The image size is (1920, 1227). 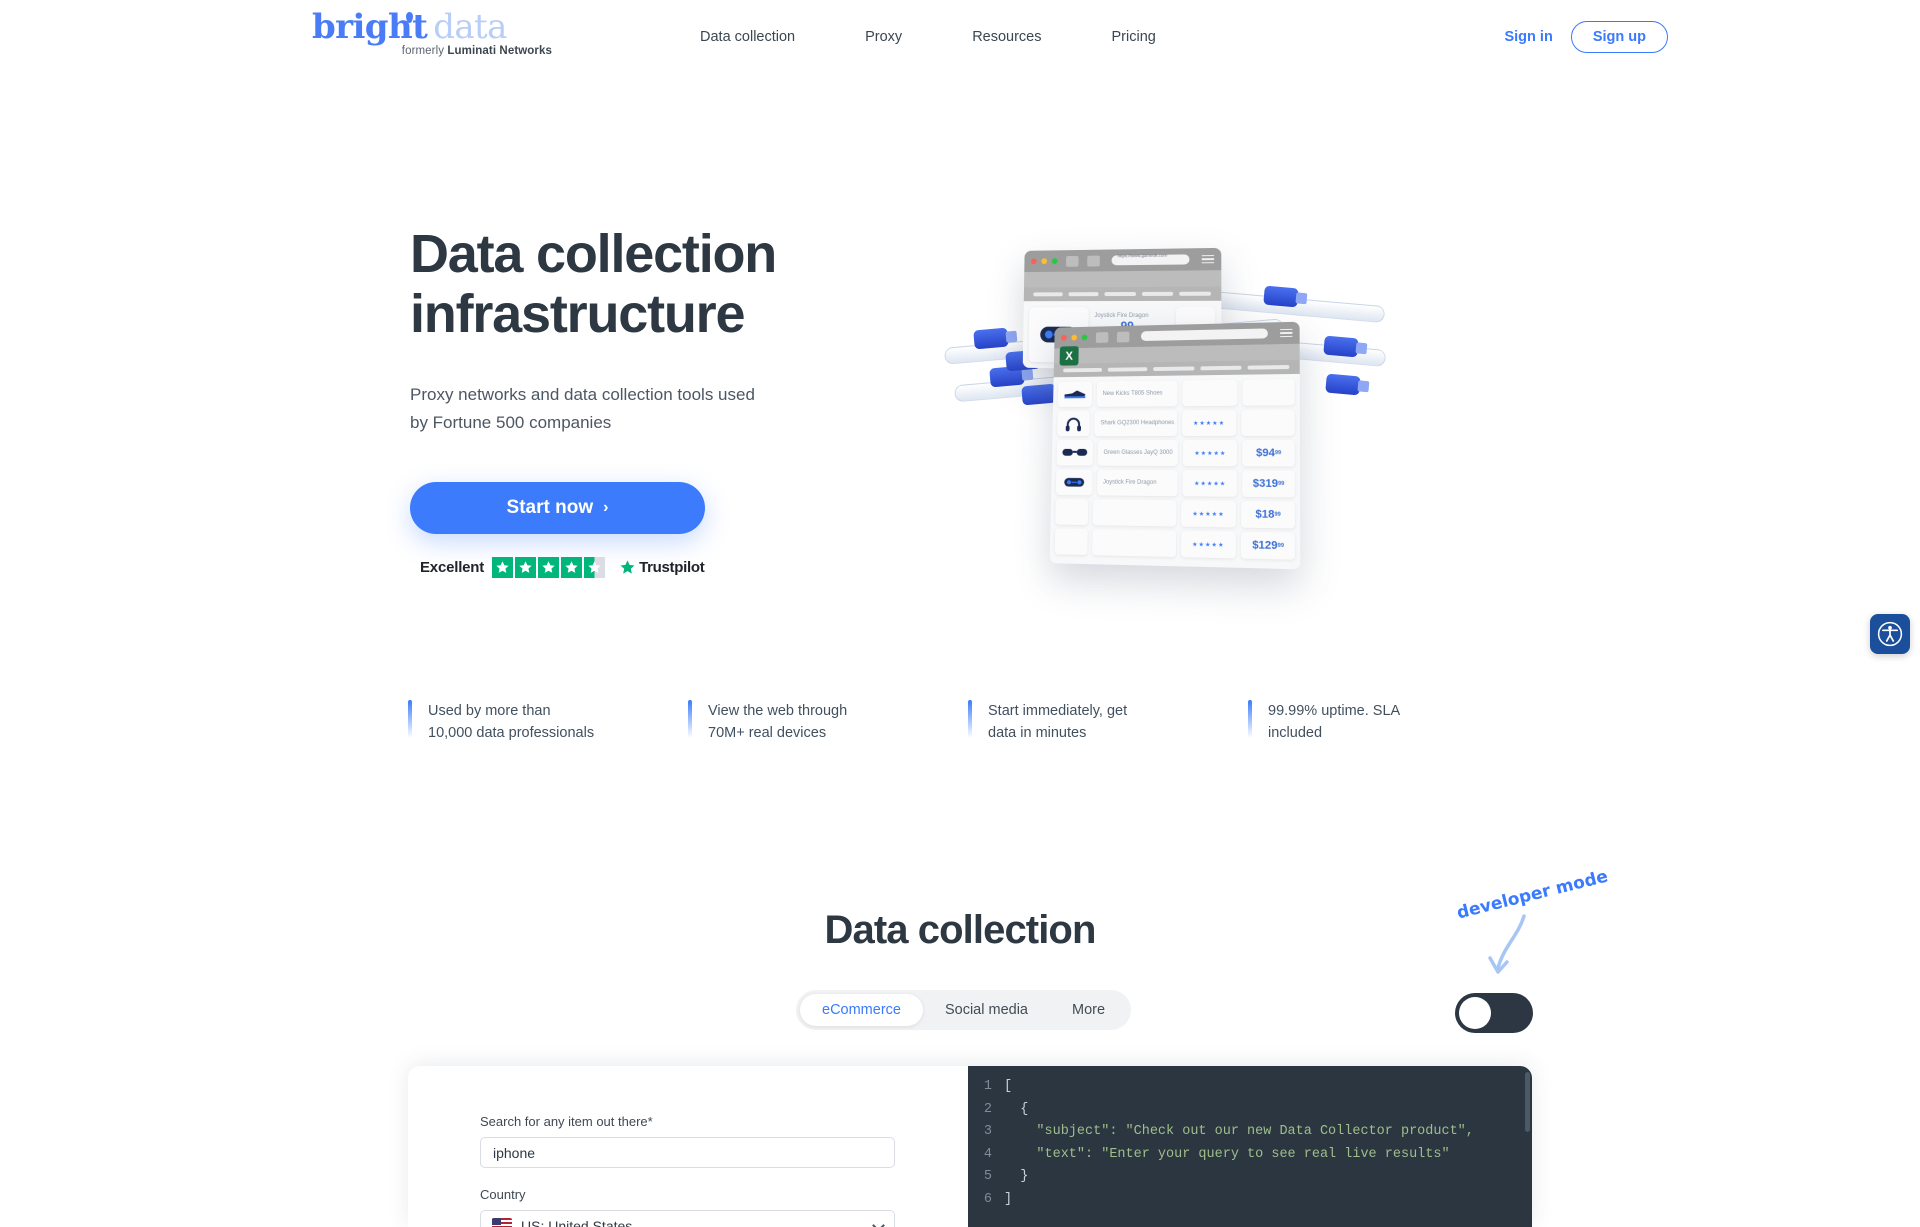 What do you see at coordinates (550, 507) in the screenshot?
I see `start-now-label: Start now` at bounding box center [550, 507].